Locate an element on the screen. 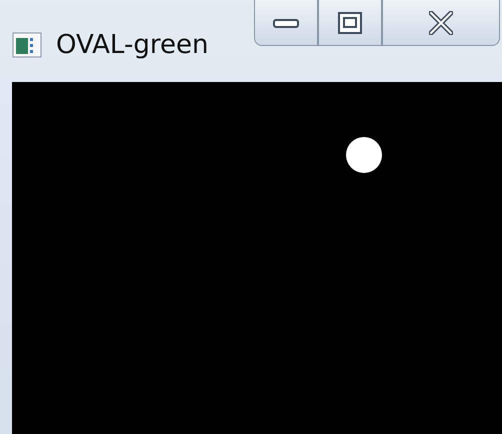 The image size is (502, 434). maximize-icon is located at coordinates (350, 23).